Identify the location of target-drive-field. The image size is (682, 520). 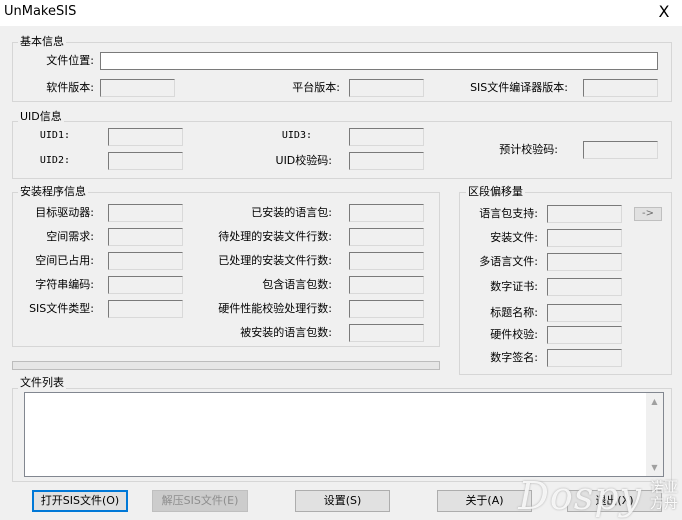
(145, 213).